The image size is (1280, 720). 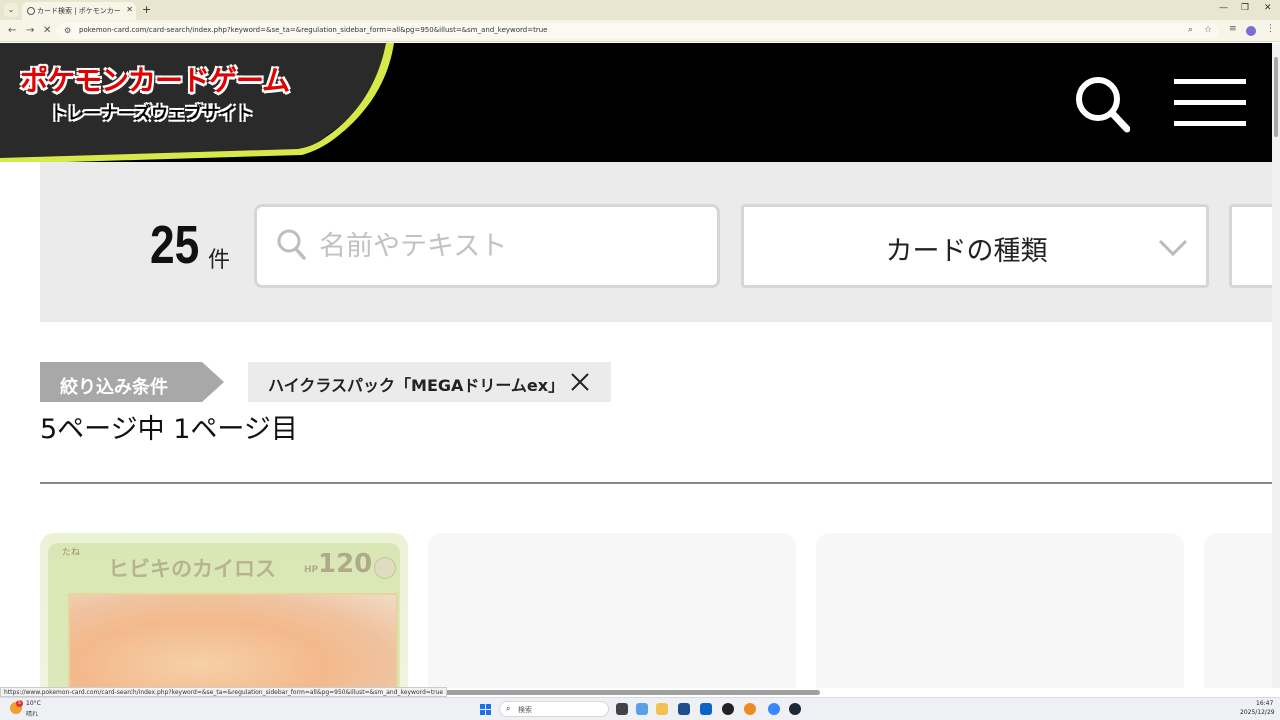 I want to click on zoom-icon: ⌕, so click(x=1190, y=30).